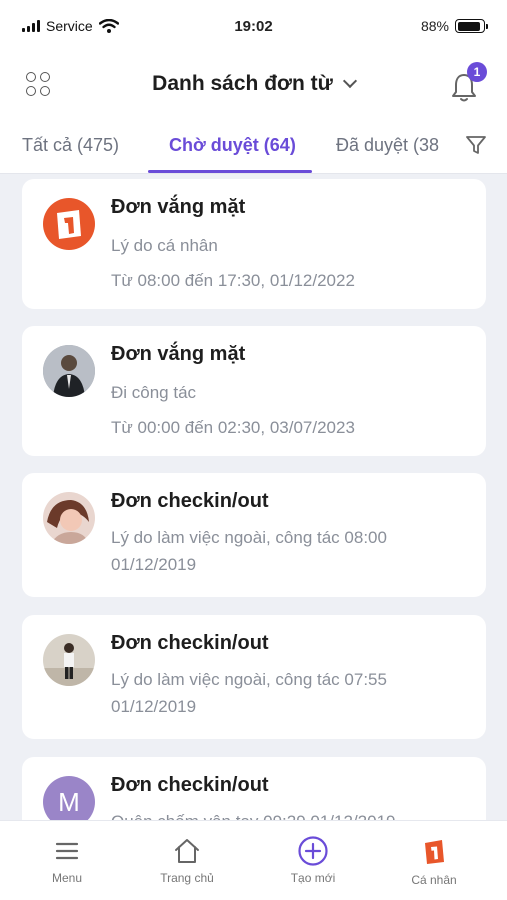  I want to click on request-reason: Lý do cá nhân, so click(164, 245).